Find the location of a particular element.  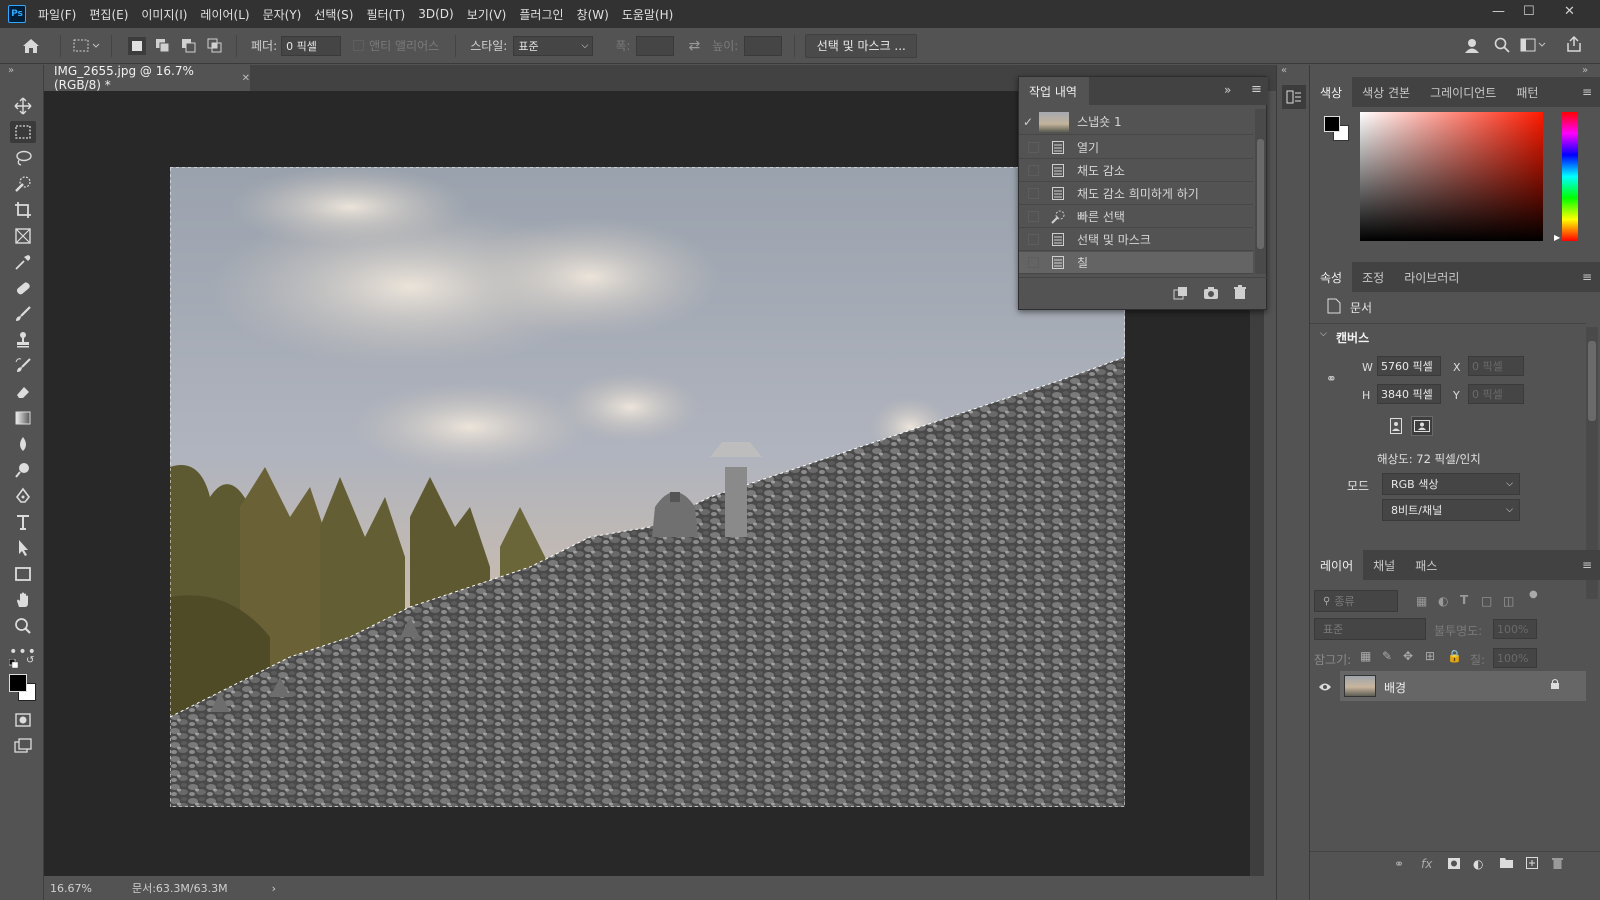

hue-slider is located at coordinates (1570, 176).